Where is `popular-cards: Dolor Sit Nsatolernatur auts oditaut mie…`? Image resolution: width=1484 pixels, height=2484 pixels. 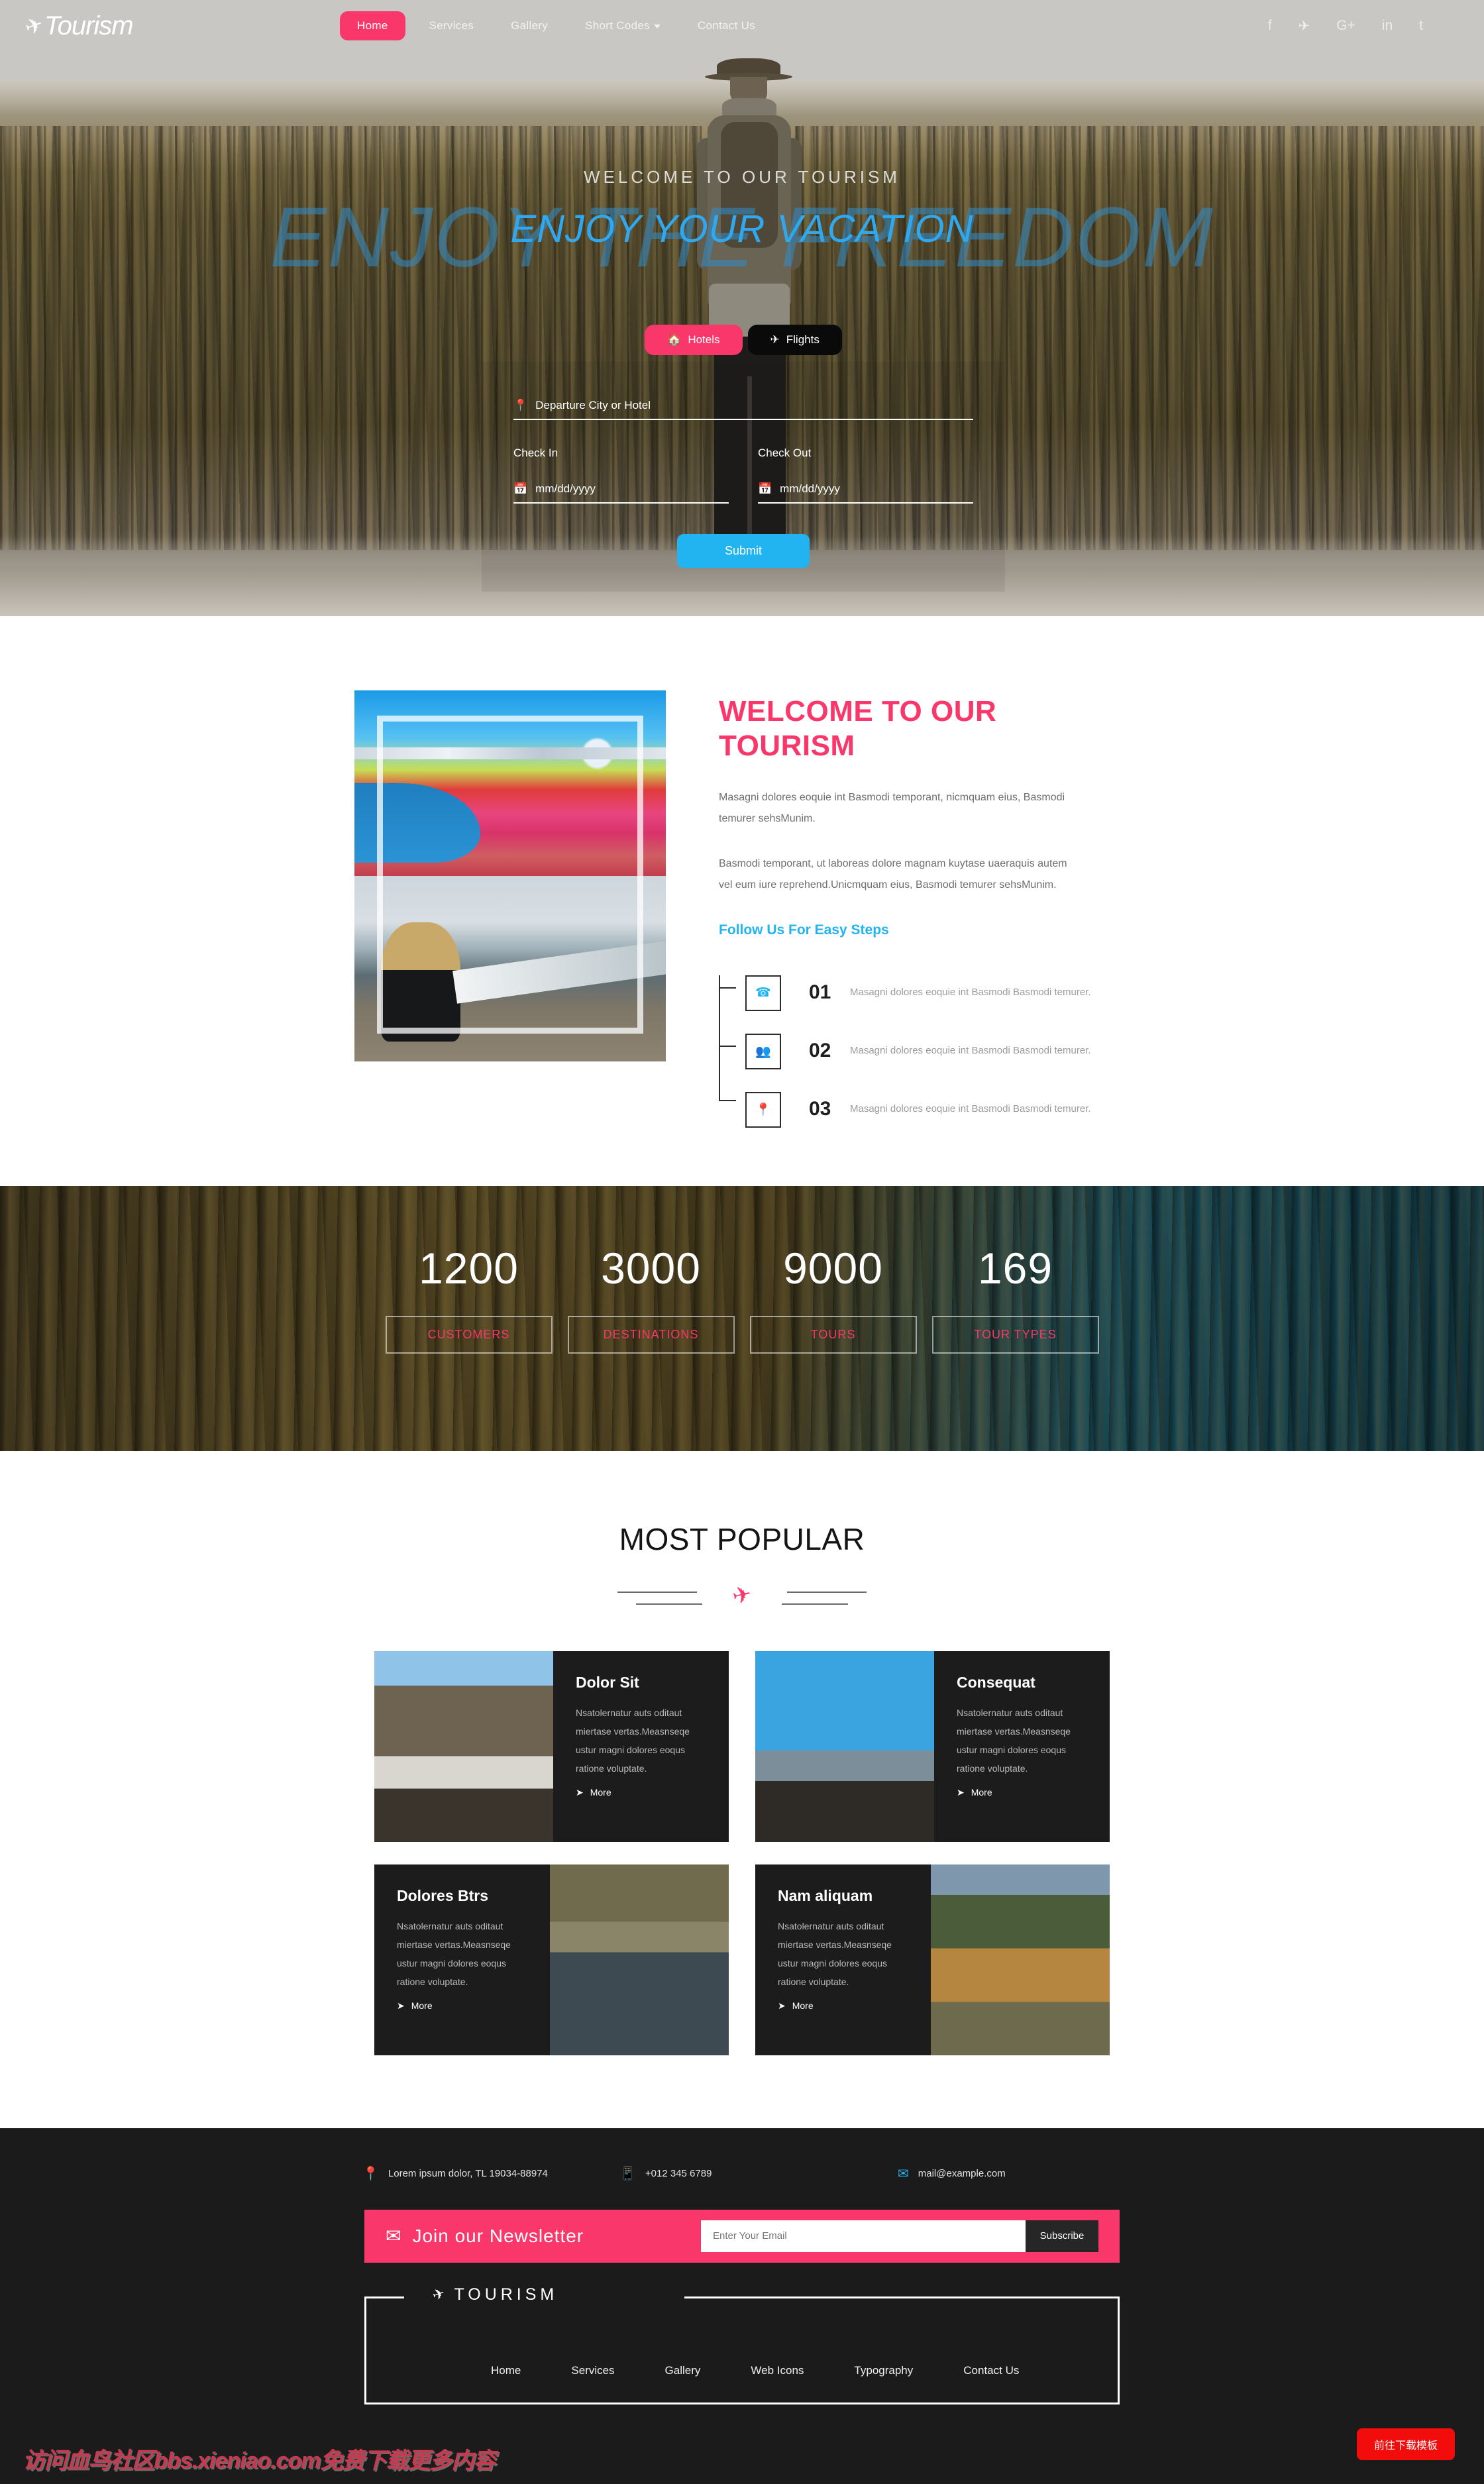 popular-cards: Dolor Sit Nsatolernatur auts oditaut mie… is located at coordinates (742, 1852).